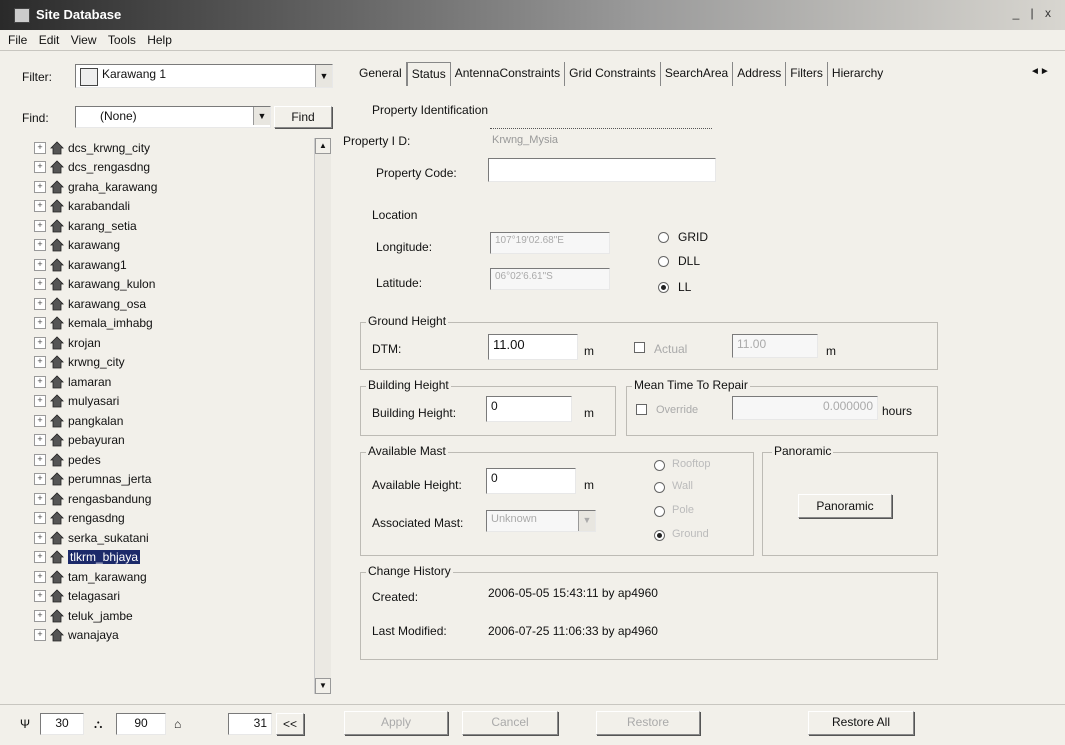 This screenshot has height=745, width=1065. Describe the element at coordinates (1040, 71) in the screenshot. I see `tab-scroll-arrows: ◄►` at that location.